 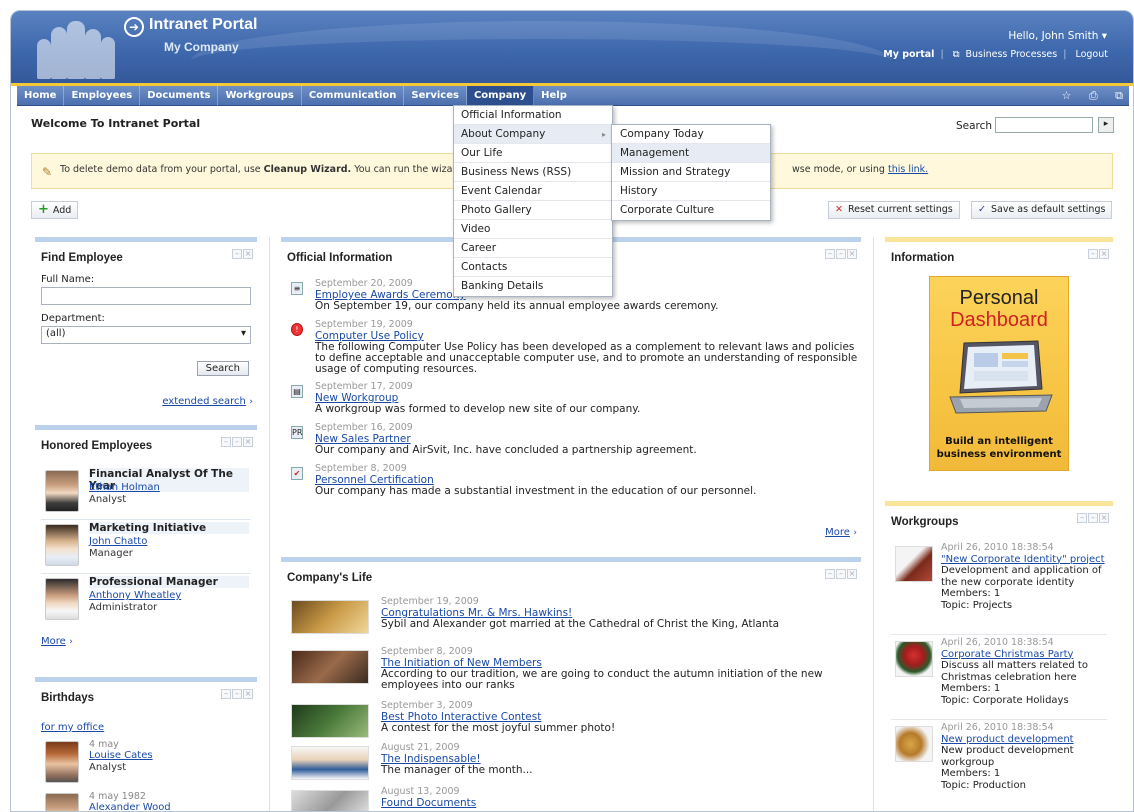 What do you see at coordinates (62, 491) in the screenshot?
I see `avatar` at bounding box center [62, 491].